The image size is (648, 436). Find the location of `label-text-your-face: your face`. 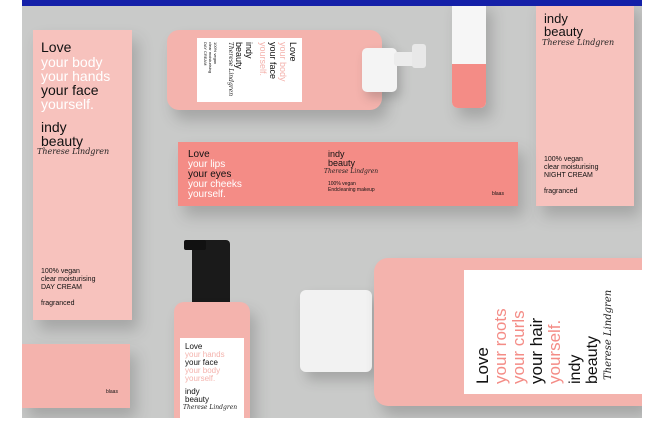

label-text-your-face: your face is located at coordinates (273, 61).